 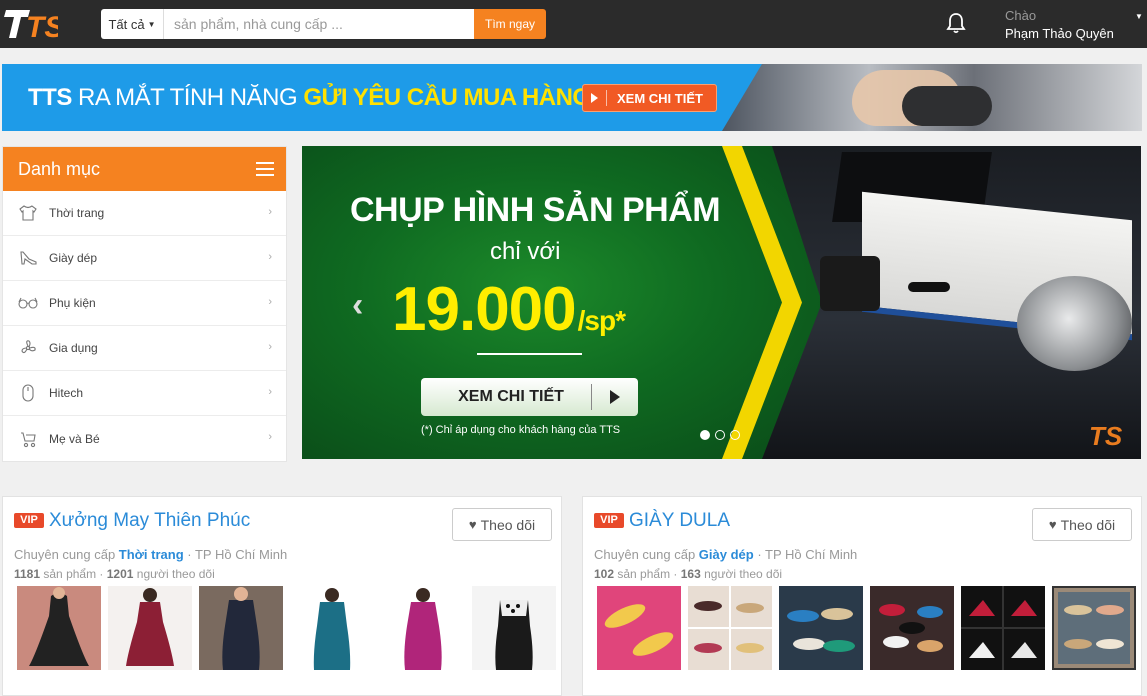 I want to click on shop-category-link: Giày dép, so click(x=726, y=554).